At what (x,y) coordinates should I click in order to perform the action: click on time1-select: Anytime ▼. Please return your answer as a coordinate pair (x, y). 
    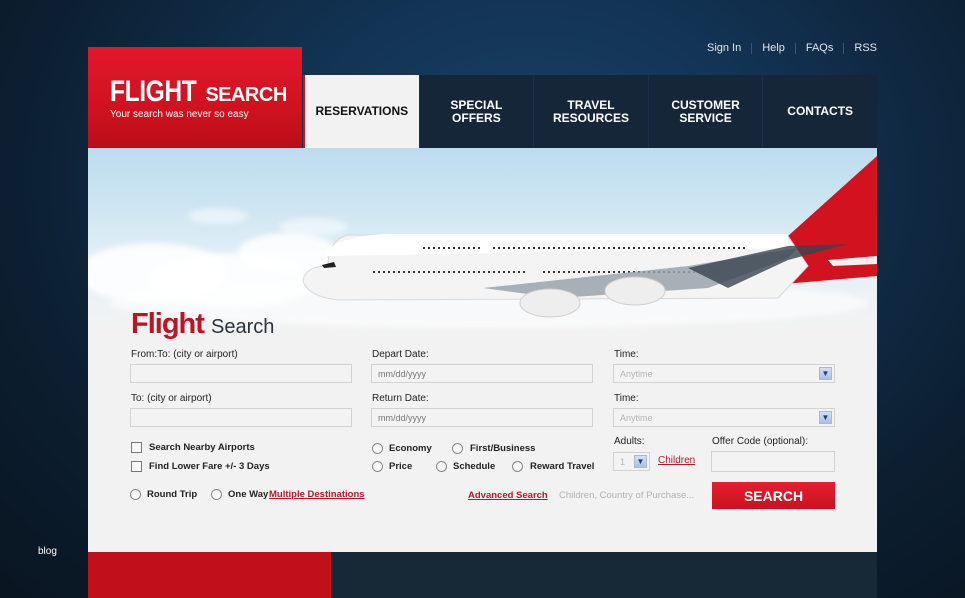
    Looking at the image, I should click on (724, 373).